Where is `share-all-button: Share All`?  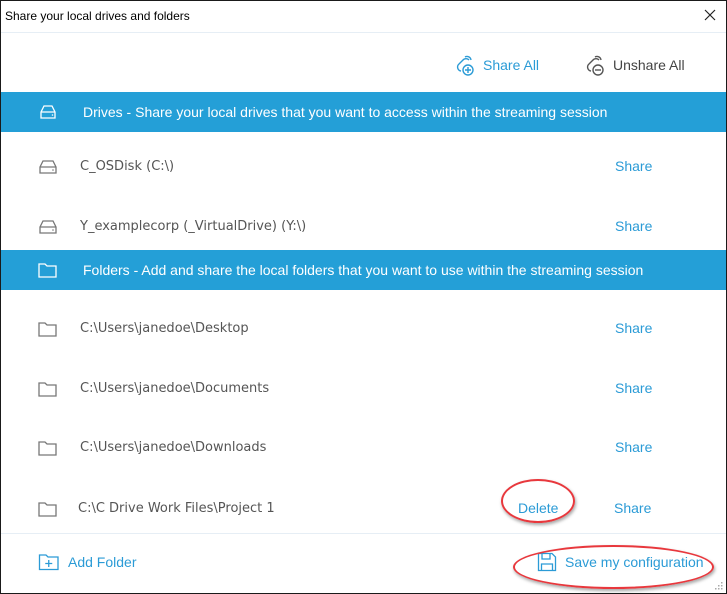
share-all-button: Share All is located at coordinates (496, 65).